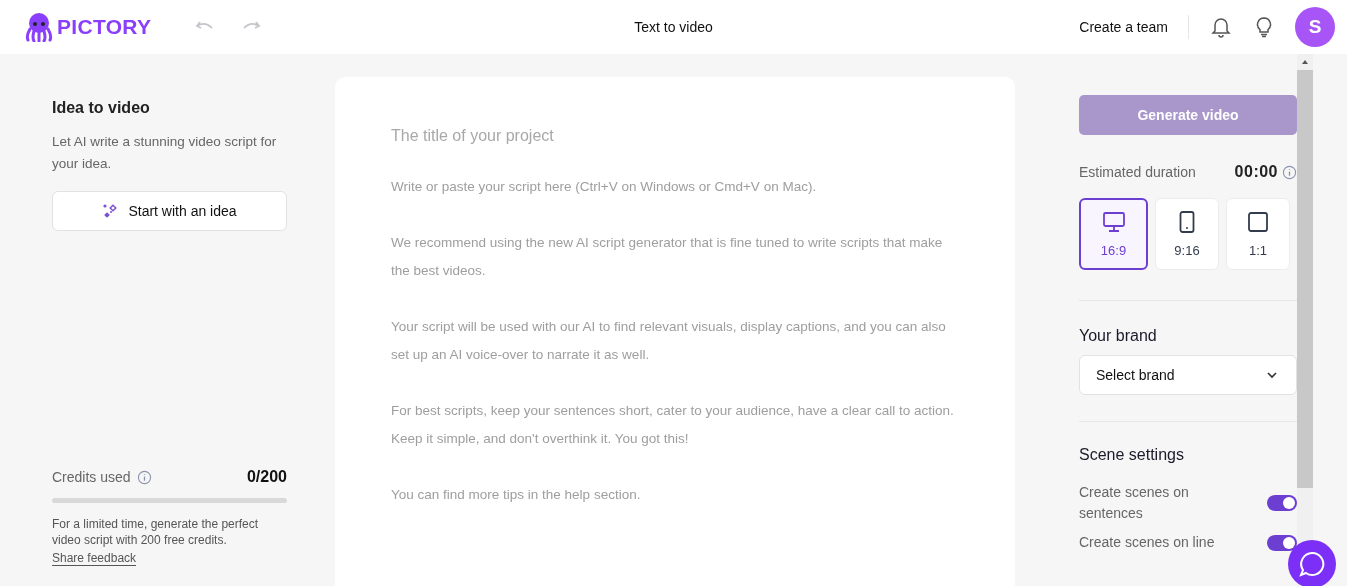 This screenshot has width=1347, height=586. Describe the element at coordinates (1187, 234) in the screenshot. I see `aspect-ratio-option: 9:16` at that location.